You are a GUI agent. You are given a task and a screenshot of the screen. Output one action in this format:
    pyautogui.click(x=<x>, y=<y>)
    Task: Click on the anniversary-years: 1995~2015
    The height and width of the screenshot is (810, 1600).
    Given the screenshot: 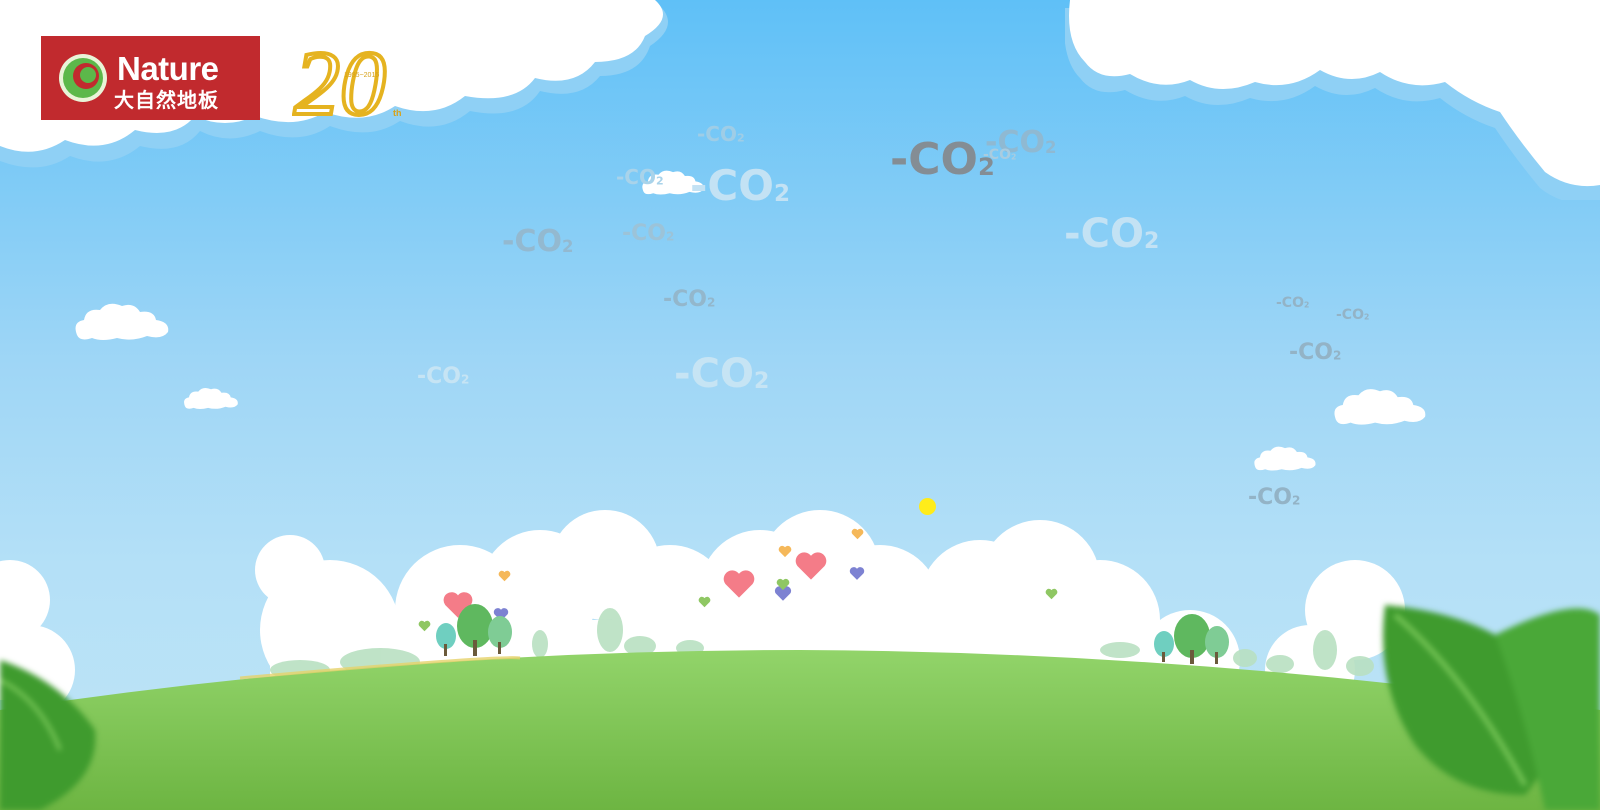 What is the action you would take?
    pyautogui.click(x=362, y=75)
    